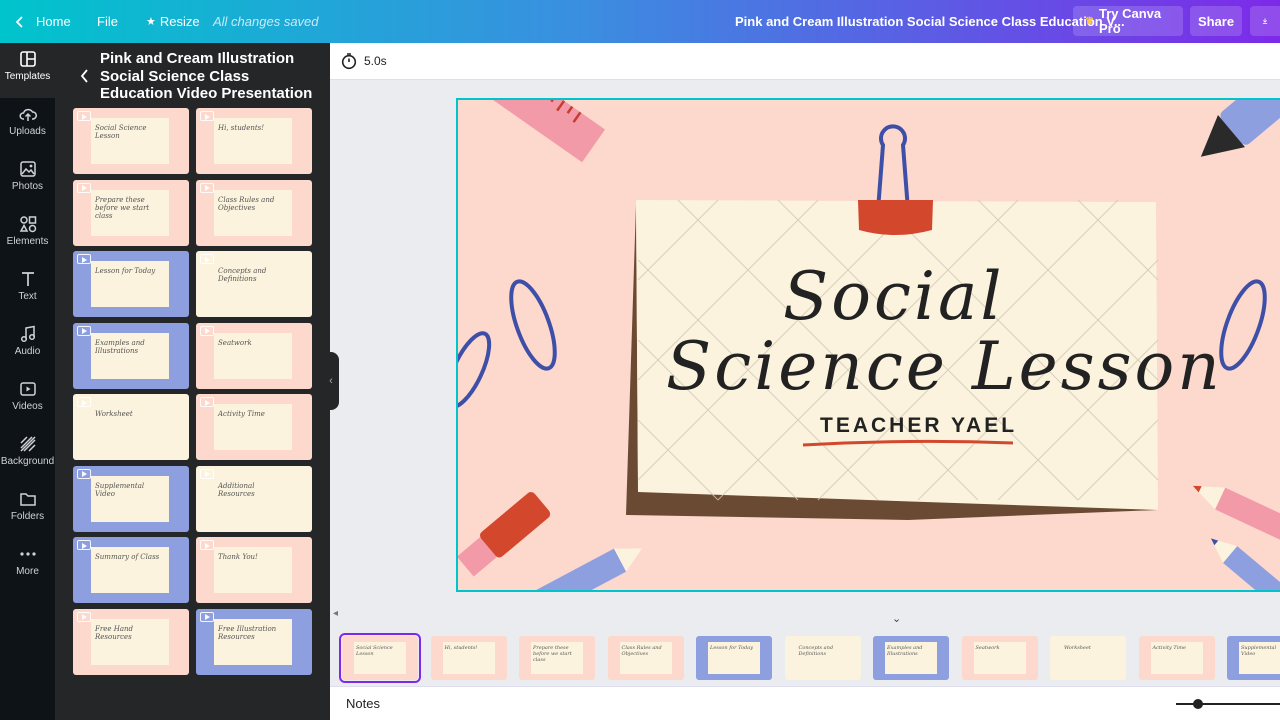 The width and height of the screenshot is (1280, 720). Describe the element at coordinates (28, 114) in the screenshot. I see `cloud-upload-icon` at that location.